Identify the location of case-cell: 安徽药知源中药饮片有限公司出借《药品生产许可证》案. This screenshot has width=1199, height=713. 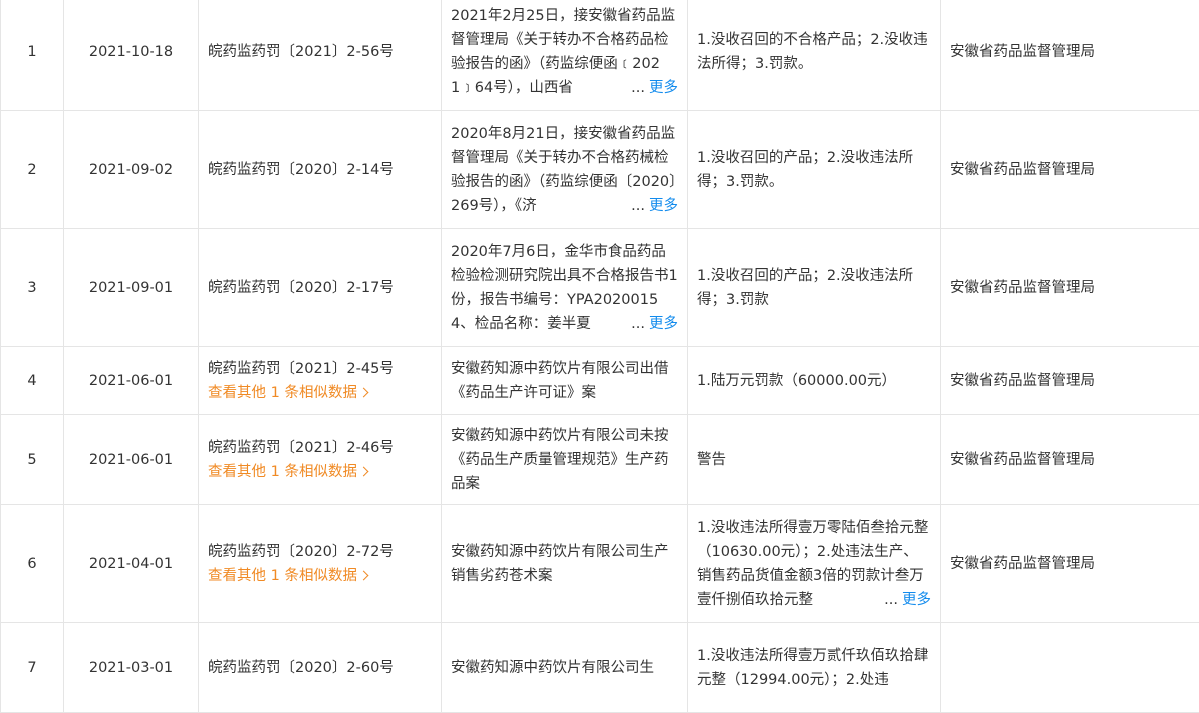
(565, 381).